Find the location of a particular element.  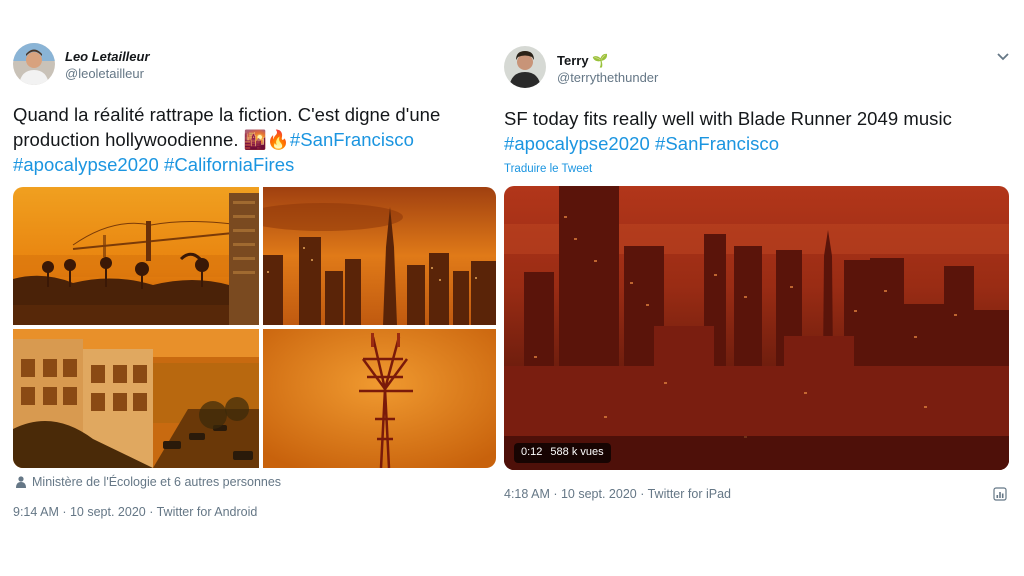

author-name-label: Terry is located at coordinates (573, 60).